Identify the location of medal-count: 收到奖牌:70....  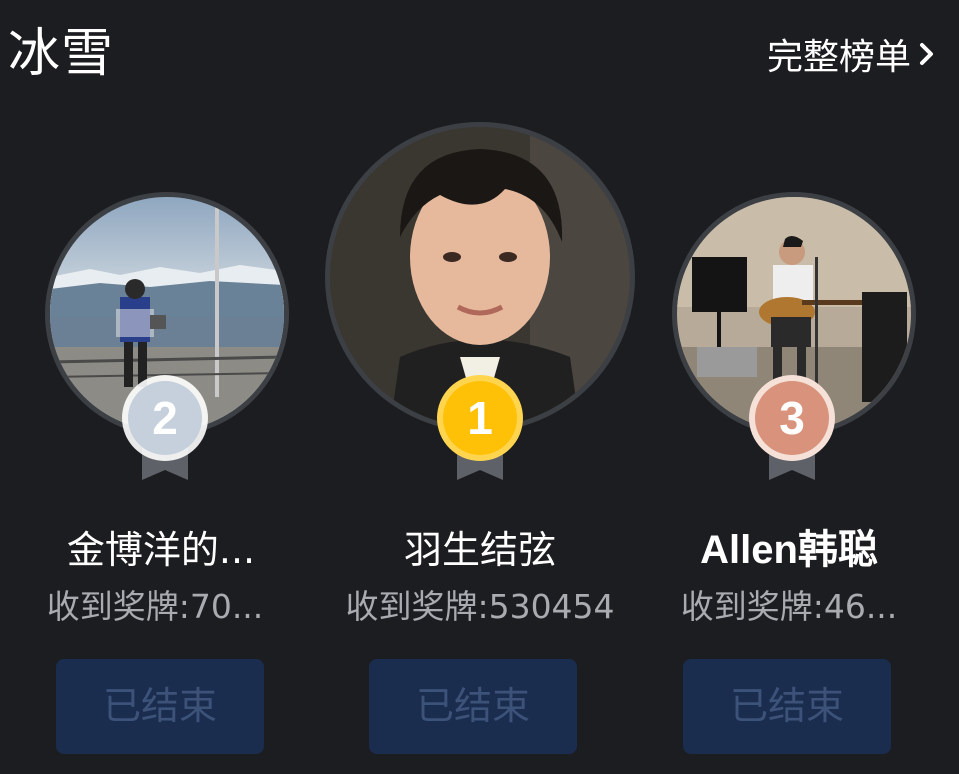
(155, 606).